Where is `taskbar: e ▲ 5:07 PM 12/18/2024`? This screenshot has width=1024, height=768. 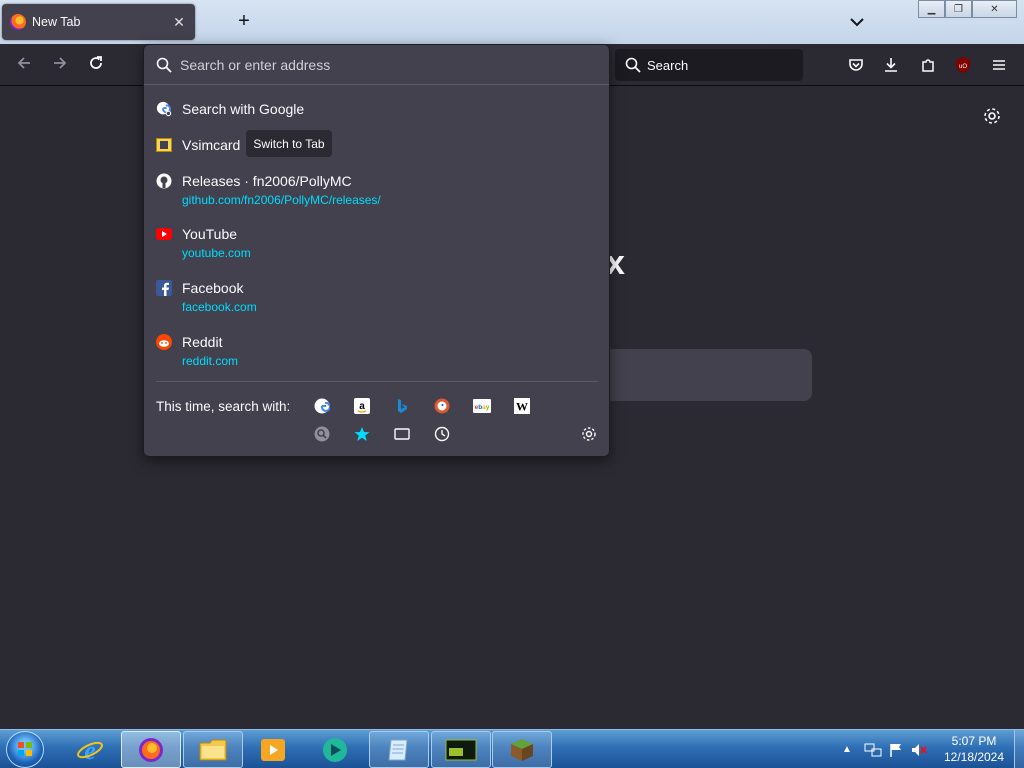
taskbar: e ▲ 5:07 PM 12/18/2024 is located at coordinates (512, 748).